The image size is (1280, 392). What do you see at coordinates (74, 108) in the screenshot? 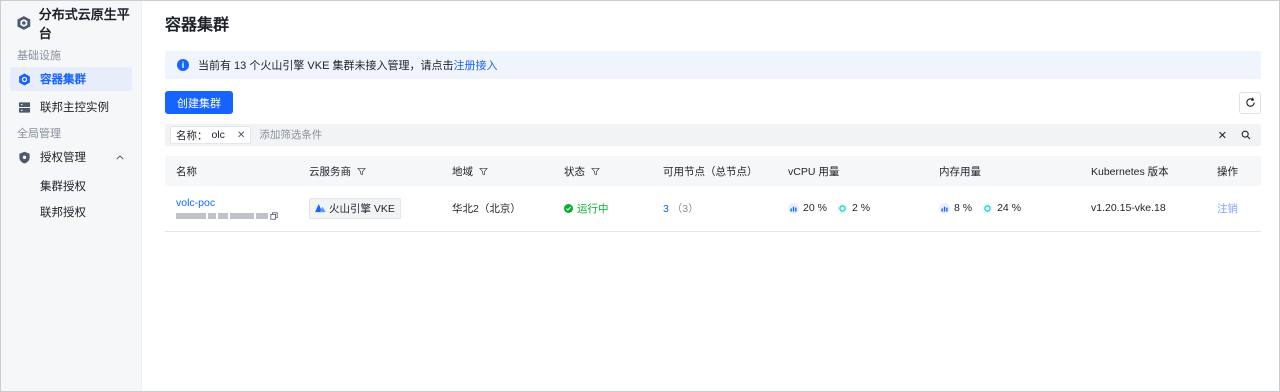
I see `sidebar-item-label: 联邦主控实例` at bounding box center [74, 108].